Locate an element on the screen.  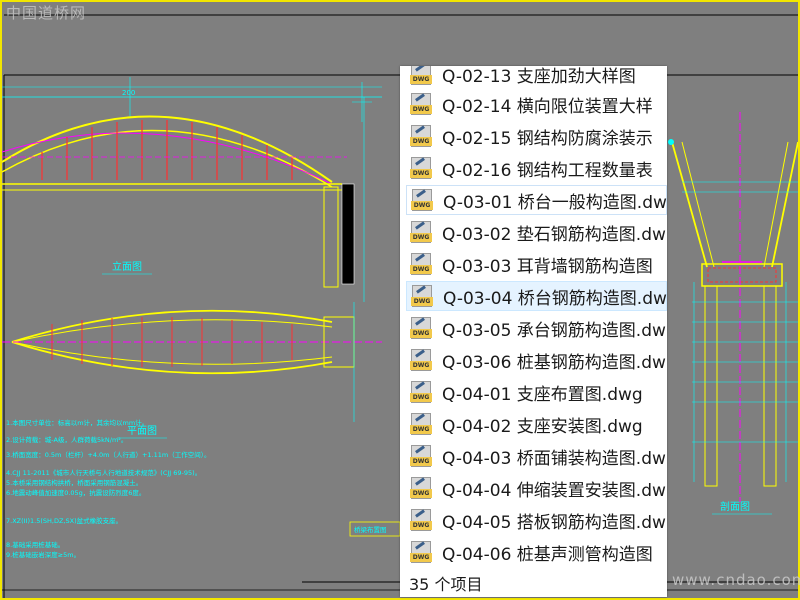
file-item-q-02-14: DWG Q-02-14 横向限位装置大样 is located at coordinates (536, 104).